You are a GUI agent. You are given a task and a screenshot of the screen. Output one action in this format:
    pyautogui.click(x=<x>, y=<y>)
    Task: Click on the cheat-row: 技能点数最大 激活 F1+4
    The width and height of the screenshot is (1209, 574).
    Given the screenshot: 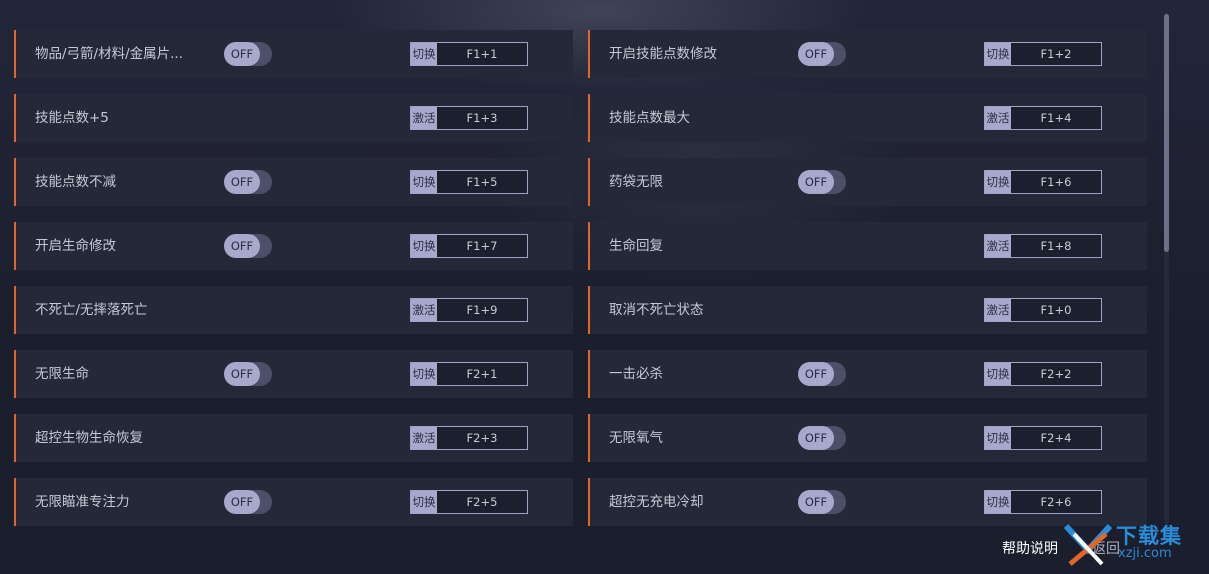 What is the action you would take?
    pyautogui.click(x=867, y=118)
    